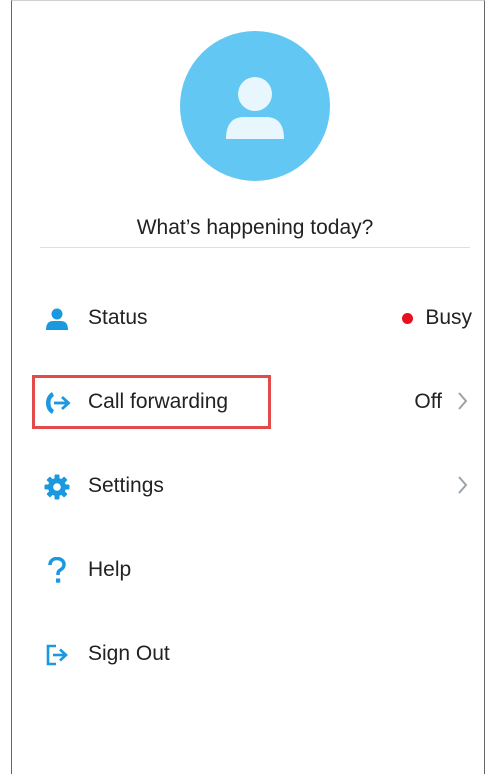 The width and height of the screenshot is (487, 774). Describe the element at coordinates (151, 402) in the screenshot. I see `call-forwarding-highlight-box` at that location.